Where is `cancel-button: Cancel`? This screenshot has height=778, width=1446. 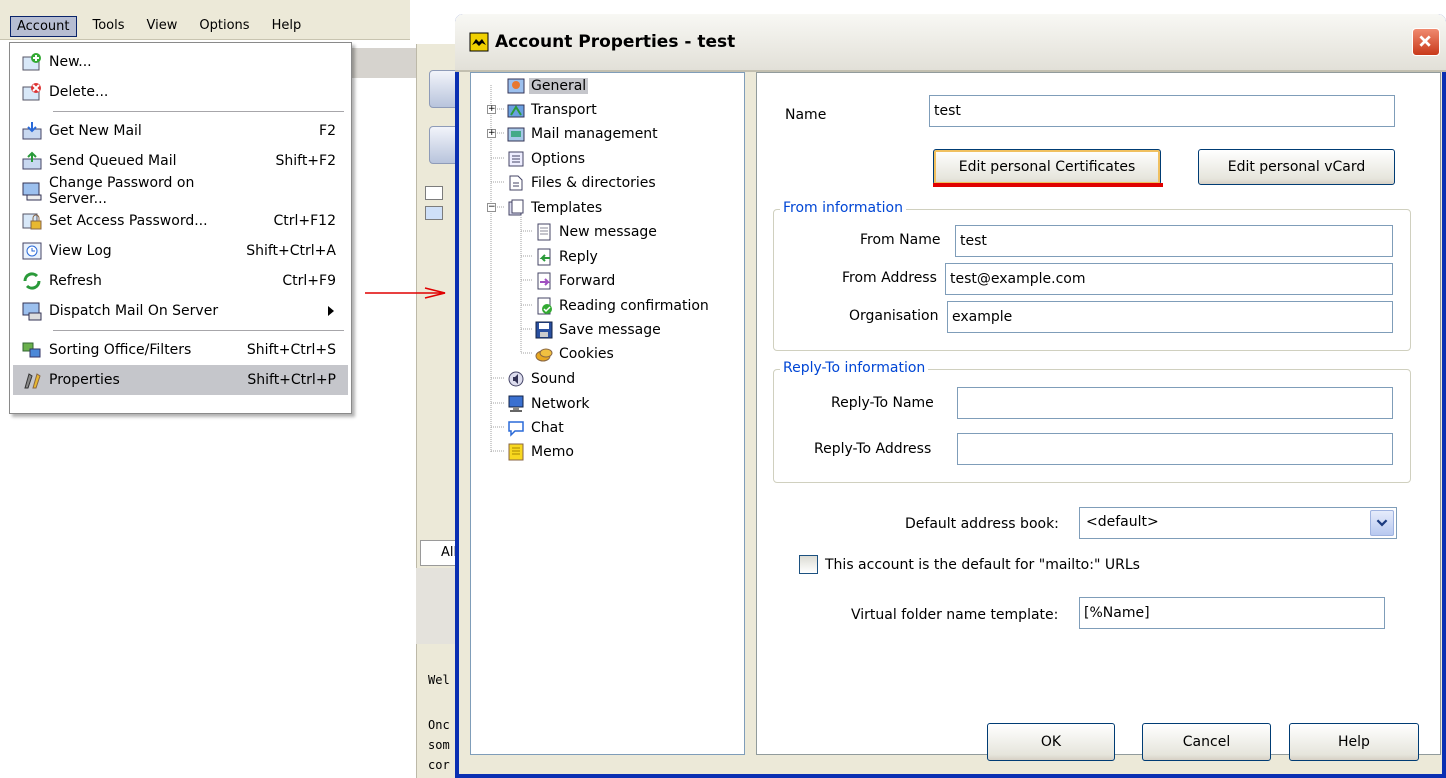
cancel-button: Cancel is located at coordinates (1206, 742).